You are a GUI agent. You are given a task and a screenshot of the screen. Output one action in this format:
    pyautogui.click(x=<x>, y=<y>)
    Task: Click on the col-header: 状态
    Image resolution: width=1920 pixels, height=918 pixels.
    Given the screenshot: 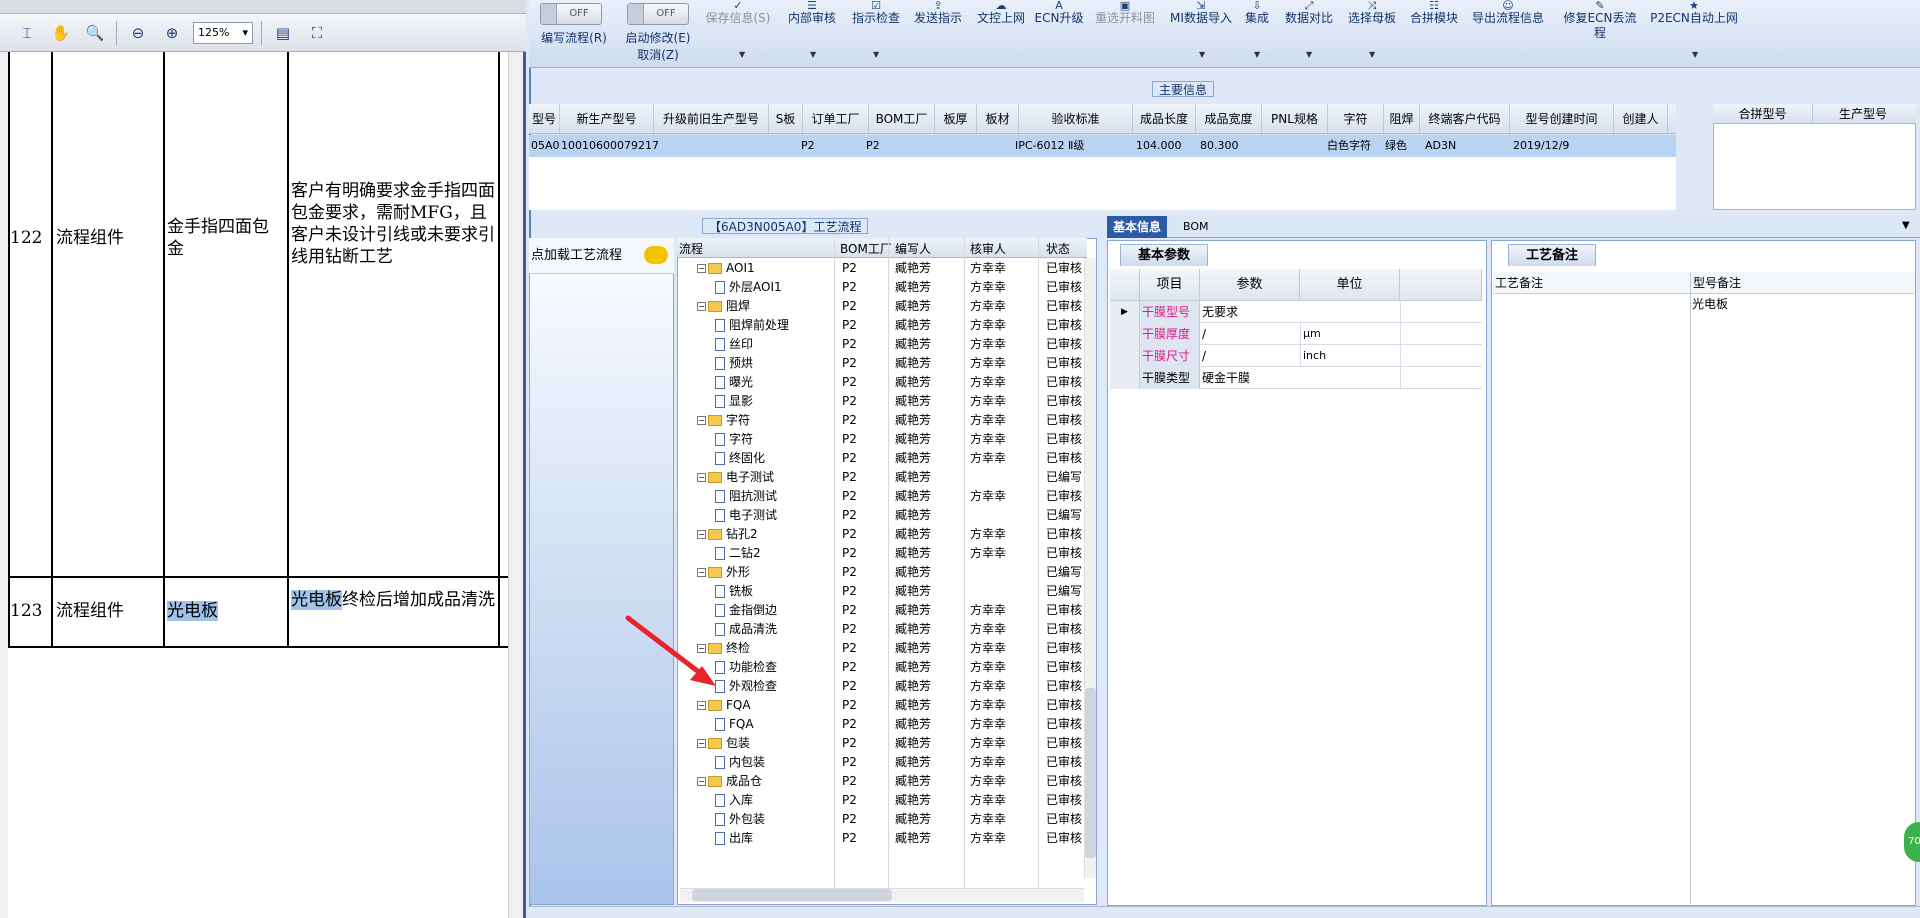 What is the action you would take?
    pyautogui.click(x=1058, y=248)
    